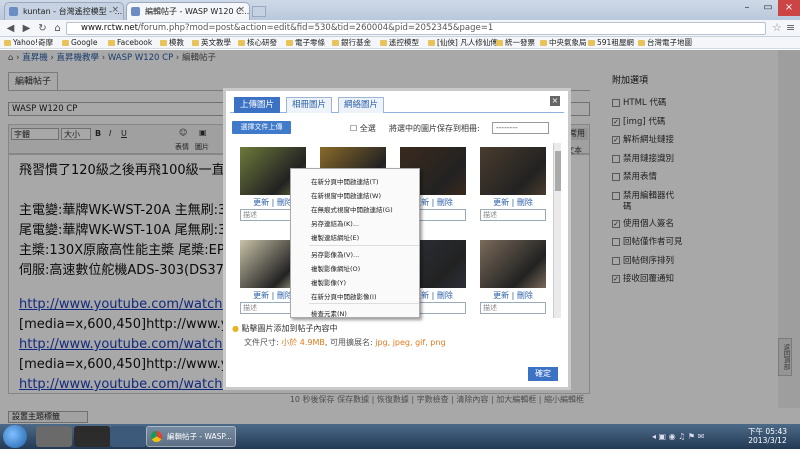 The height and width of the screenshot is (449, 800). What do you see at coordinates (42, 28) in the screenshot?
I see `reload-icon: ↻` at bounding box center [42, 28].